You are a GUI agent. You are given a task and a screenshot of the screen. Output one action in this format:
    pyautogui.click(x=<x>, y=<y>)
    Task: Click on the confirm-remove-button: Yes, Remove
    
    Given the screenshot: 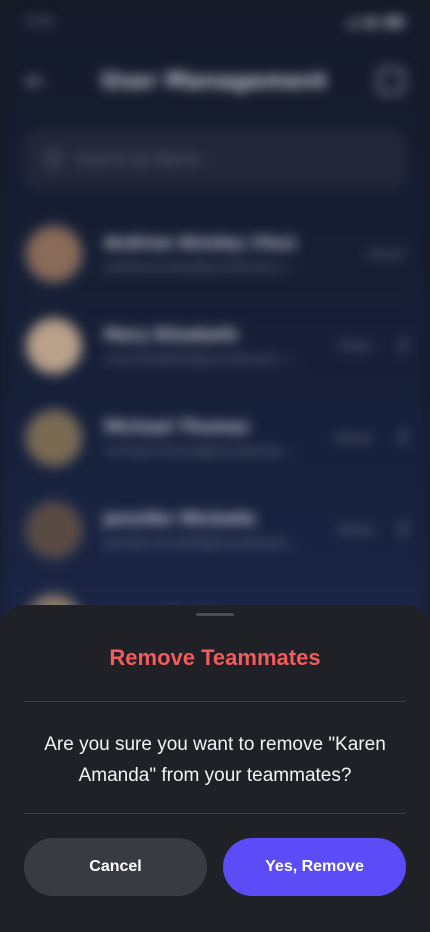 What is the action you would take?
    pyautogui.click(x=314, y=867)
    